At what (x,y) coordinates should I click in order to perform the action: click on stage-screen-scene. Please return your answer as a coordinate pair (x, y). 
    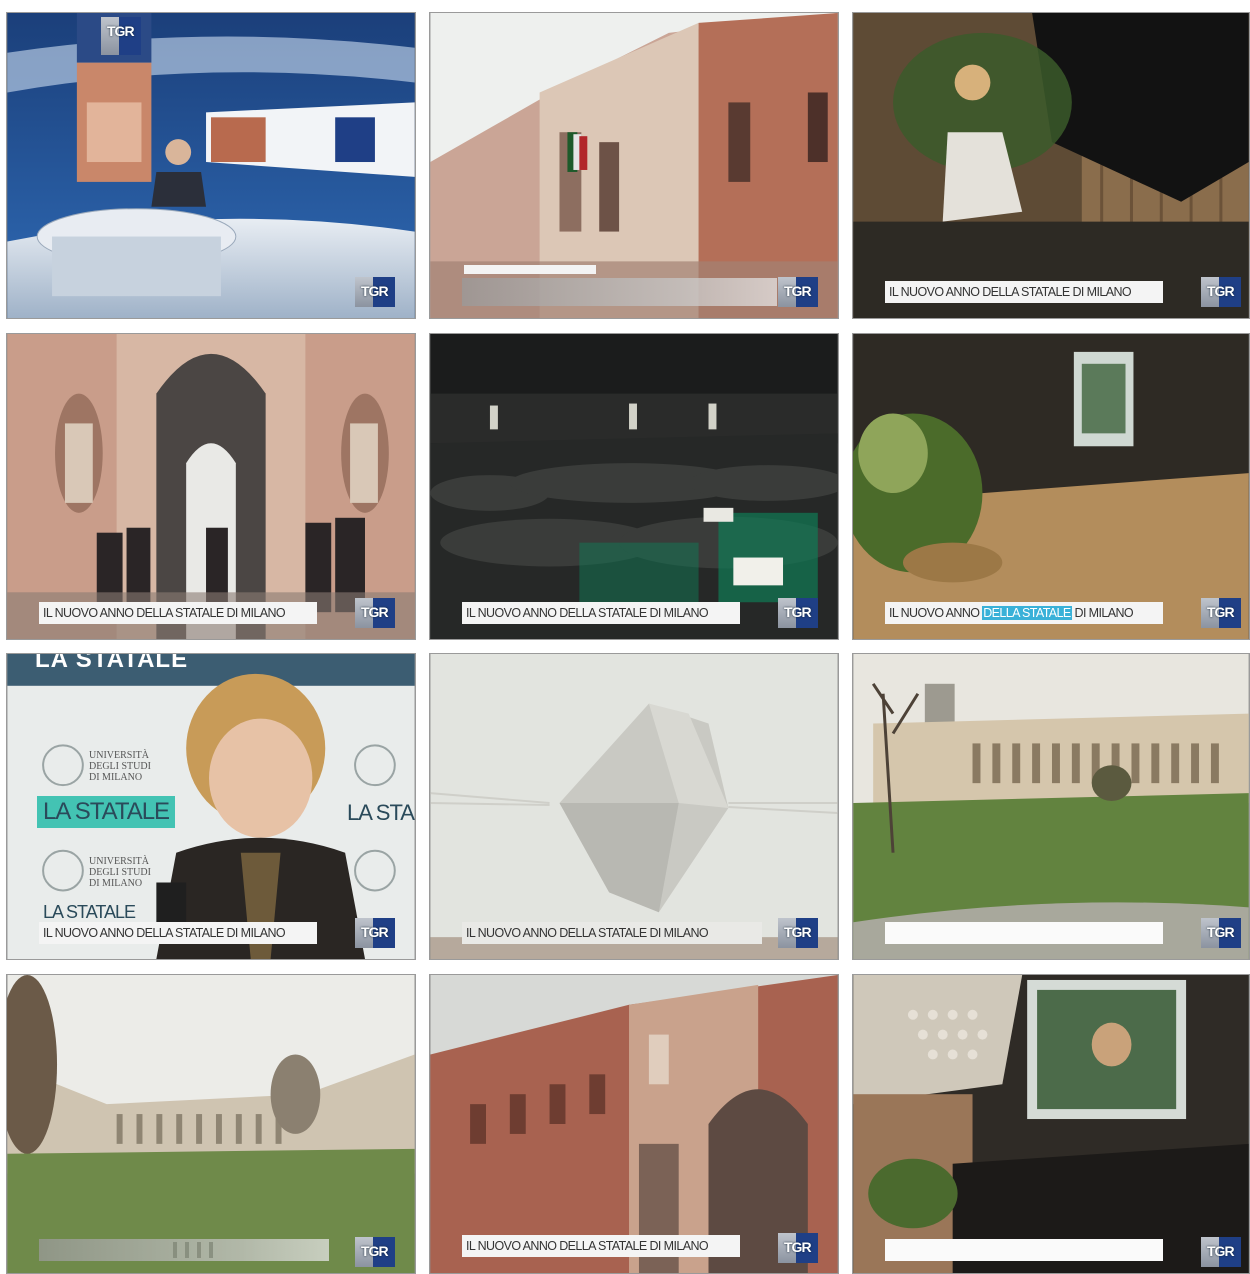
    Looking at the image, I should click on (1051, 486).